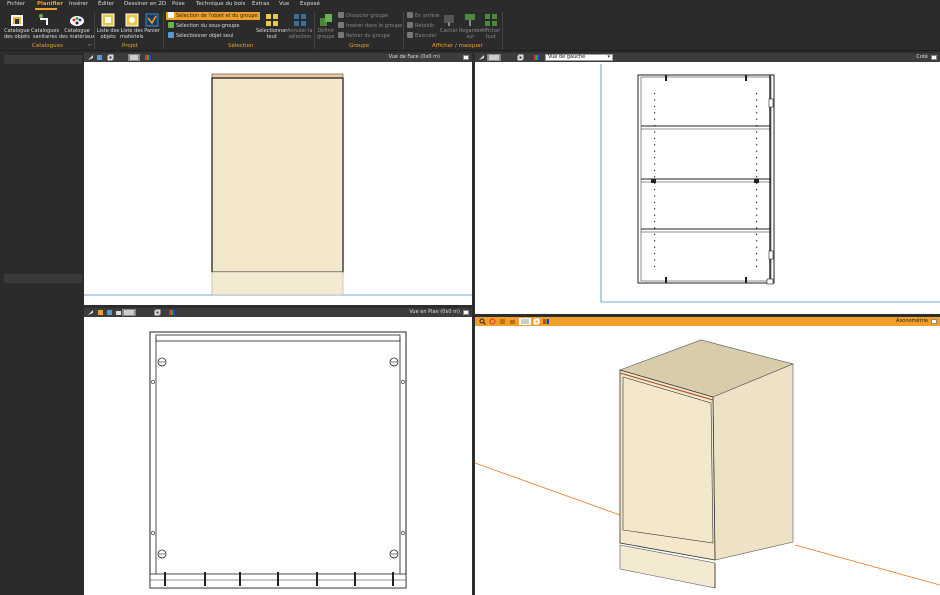  What do you see at coordinates (241, 46) in the screenshot?
I see `group-selection-label: Sélection` at bounding box center [241, 46].